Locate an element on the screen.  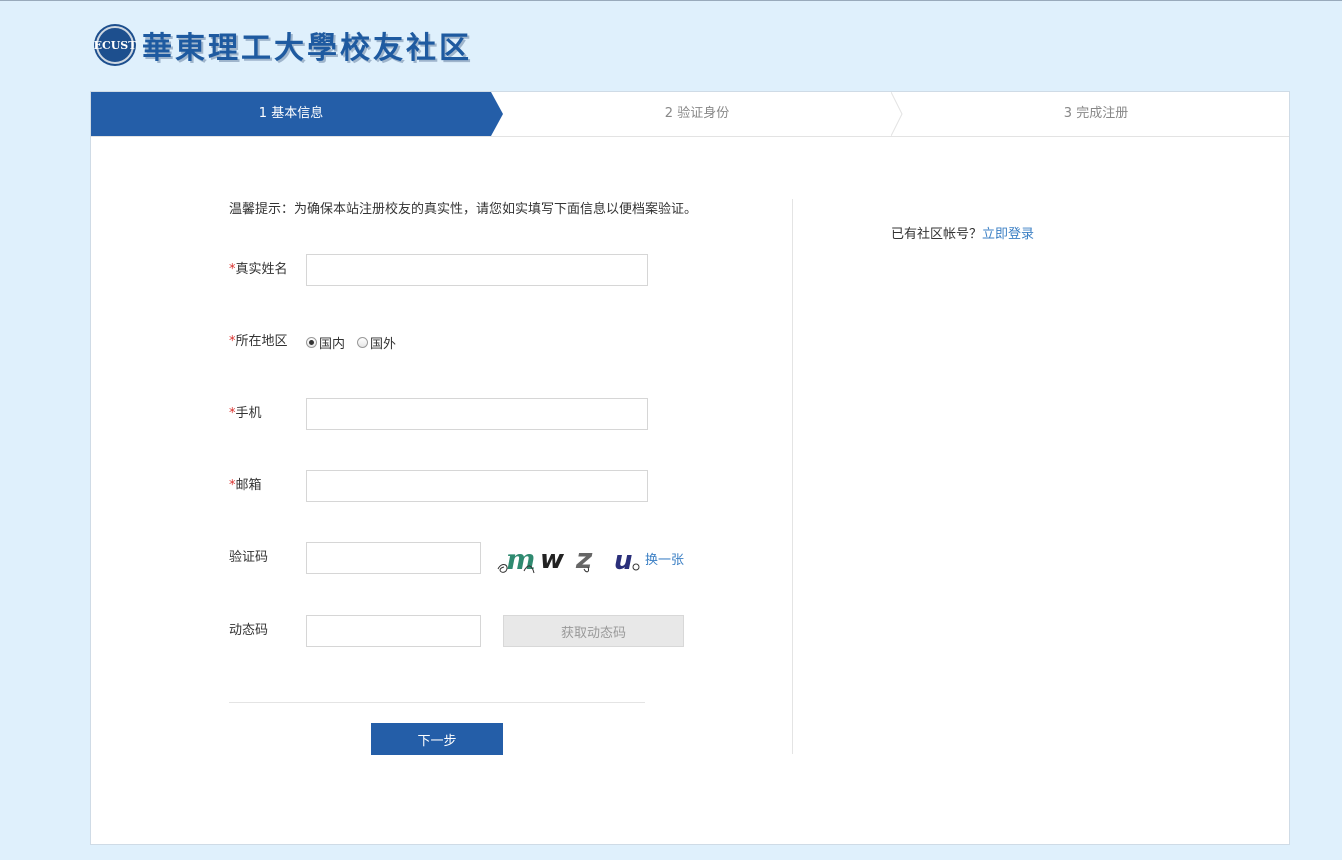
captcha-label: 验证码 is located at coordinates (249, 557).